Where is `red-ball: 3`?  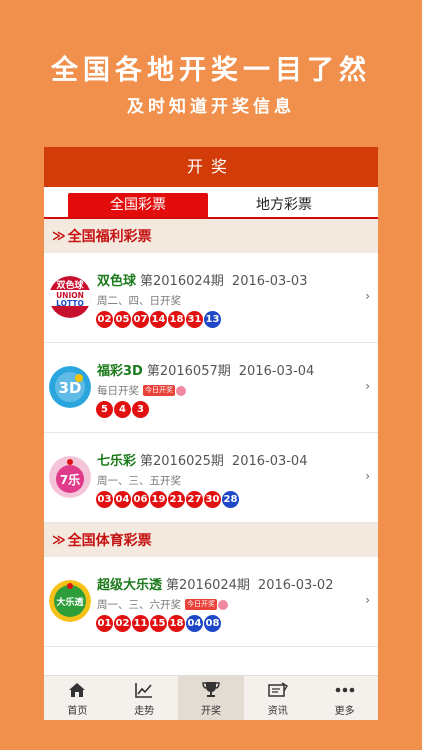 red-ball: 3 is located at coordinates (140, 409).